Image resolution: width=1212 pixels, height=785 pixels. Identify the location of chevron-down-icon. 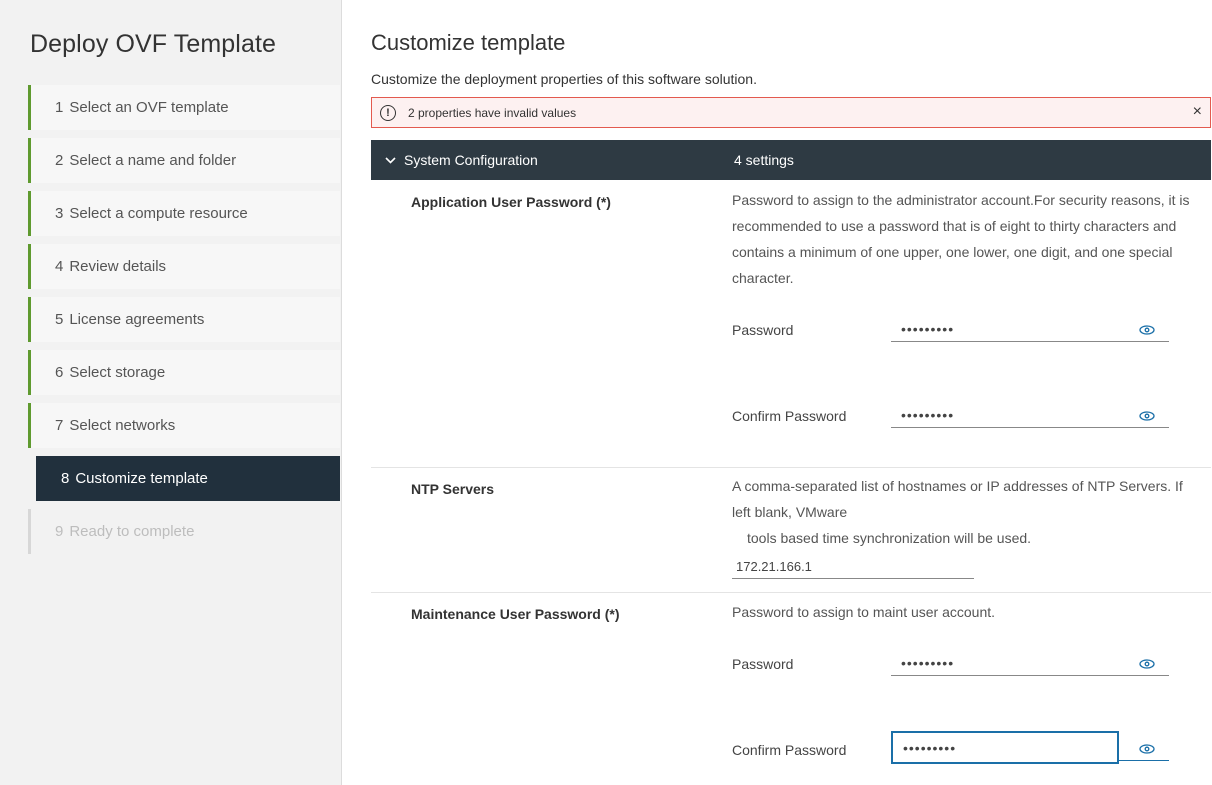
(390, 160).